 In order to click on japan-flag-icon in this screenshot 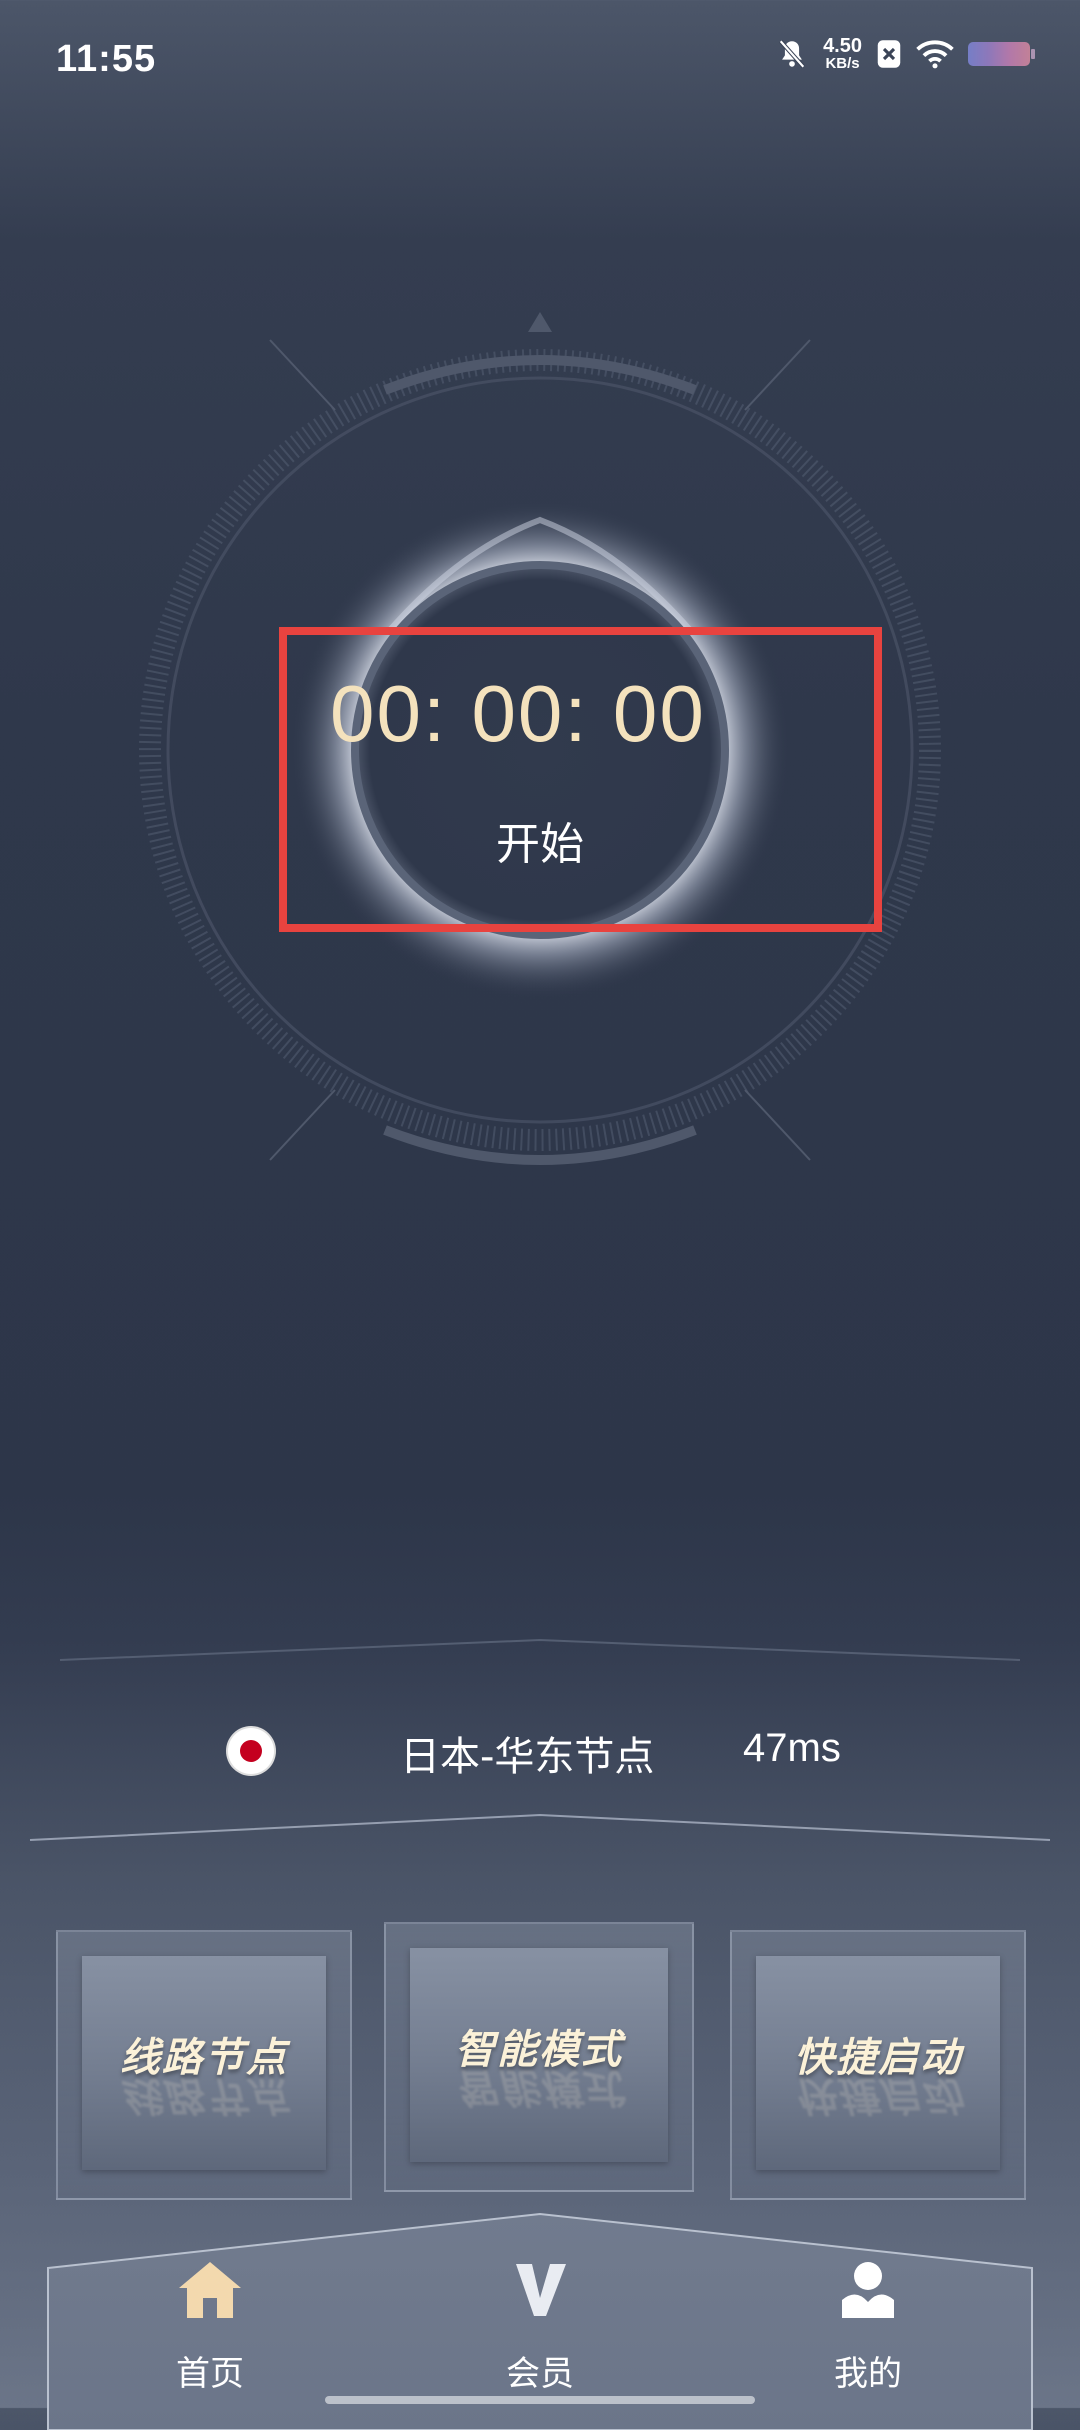, I will do `click(251, 1751)`.